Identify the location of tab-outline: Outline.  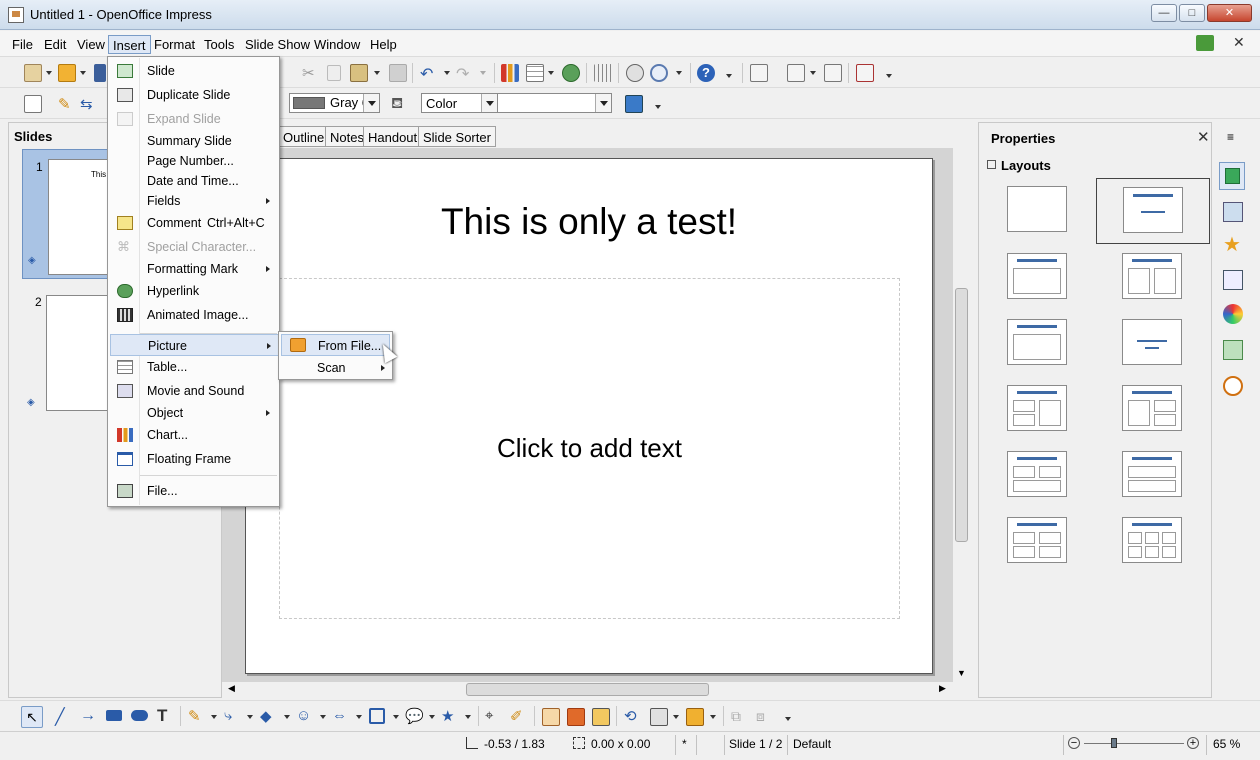
(304, 136).